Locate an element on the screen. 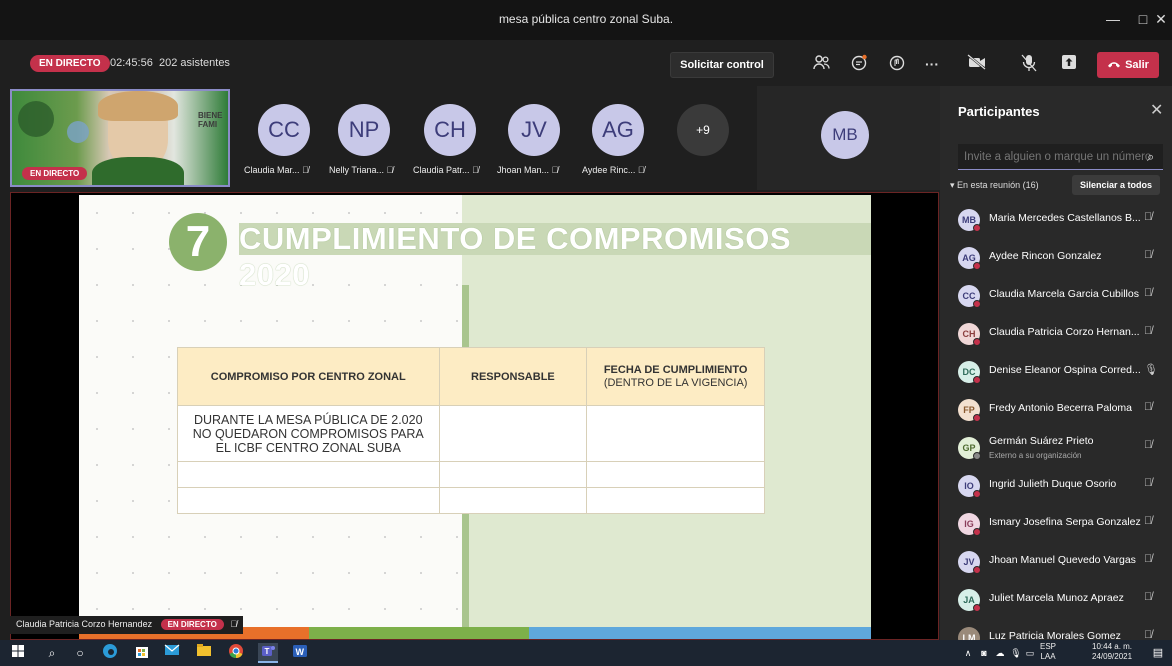  store-icon is located at coordinates (142, 653).